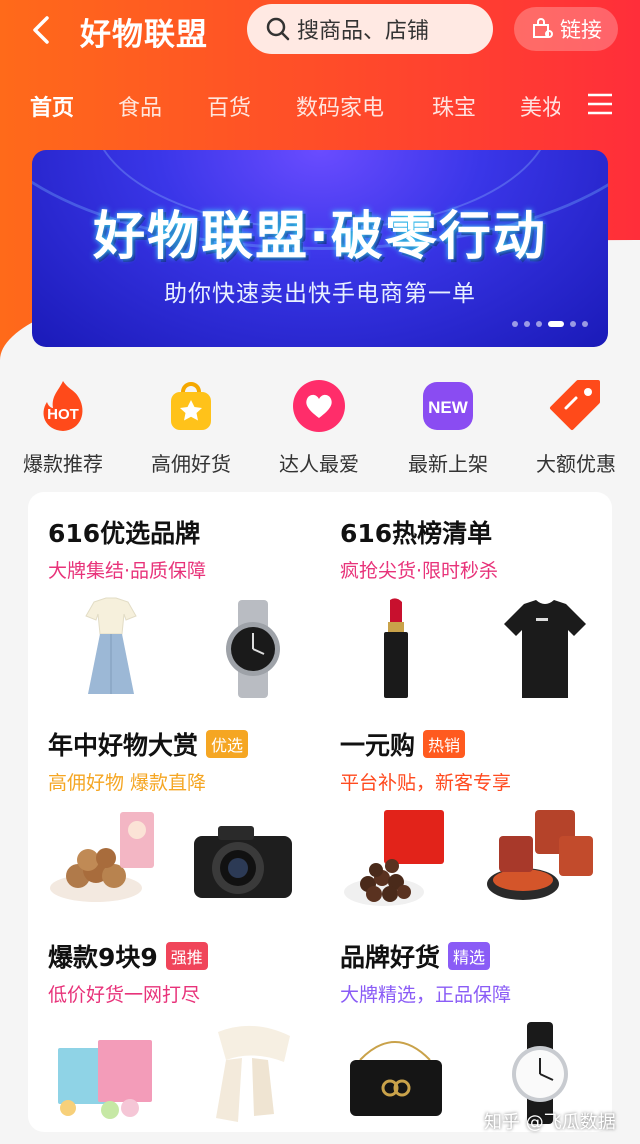 The image size is (640, 1144). I want to click on tab-general: 百货, so click(229, 106).